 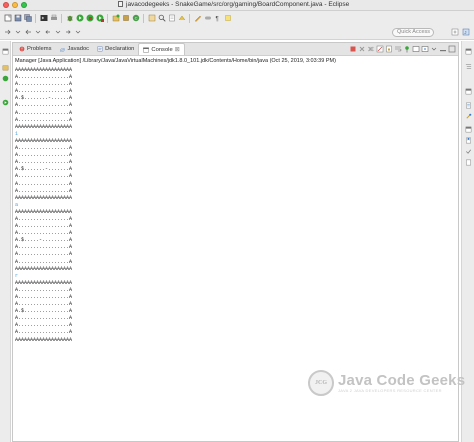 I want to click on console-icon, so click(x=146, y=49).